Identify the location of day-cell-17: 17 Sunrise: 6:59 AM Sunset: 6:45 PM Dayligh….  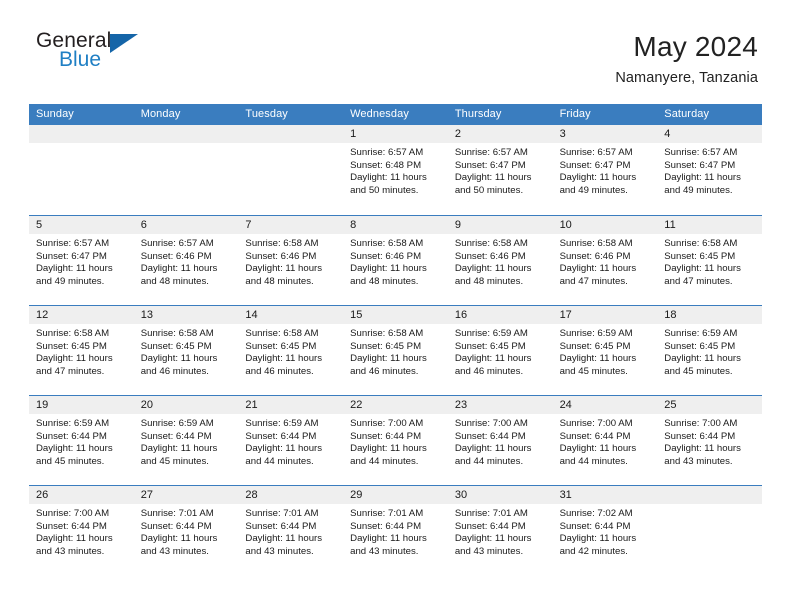
(605, 350).